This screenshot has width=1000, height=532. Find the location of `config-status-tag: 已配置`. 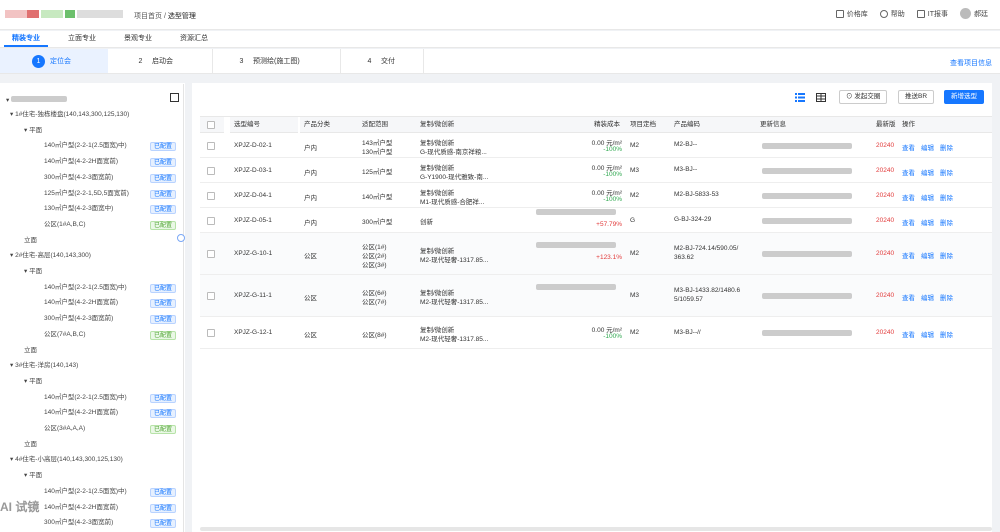

config-status-tag: 已配置 is located at coordinates (163, 335).